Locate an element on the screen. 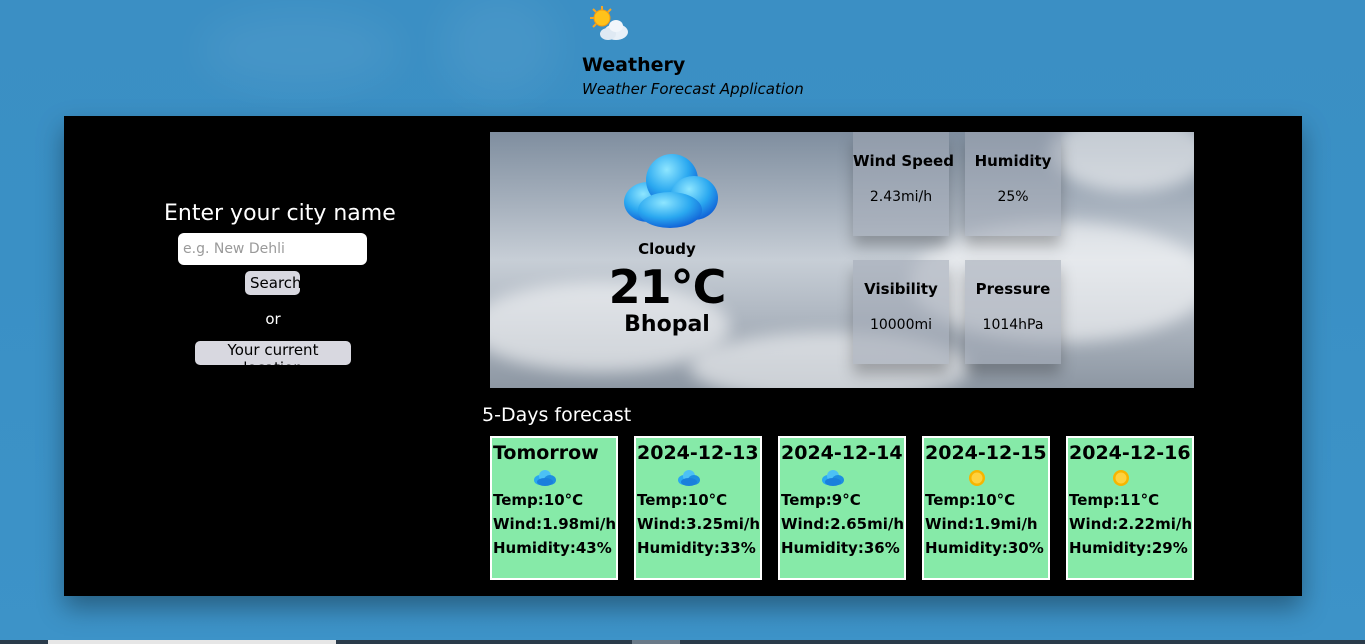 This screenshot has height=644, width=1365. taskbar-strip is located at coordinates (682, 642).